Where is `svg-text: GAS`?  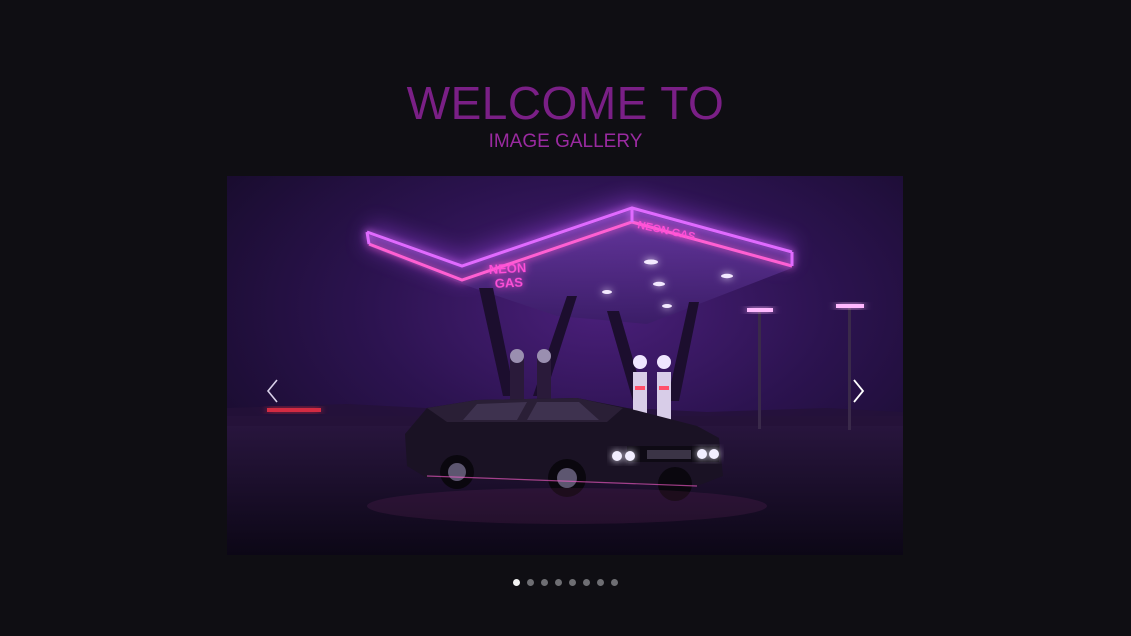
svg-text: GAS is located at coordinates (508, 283).